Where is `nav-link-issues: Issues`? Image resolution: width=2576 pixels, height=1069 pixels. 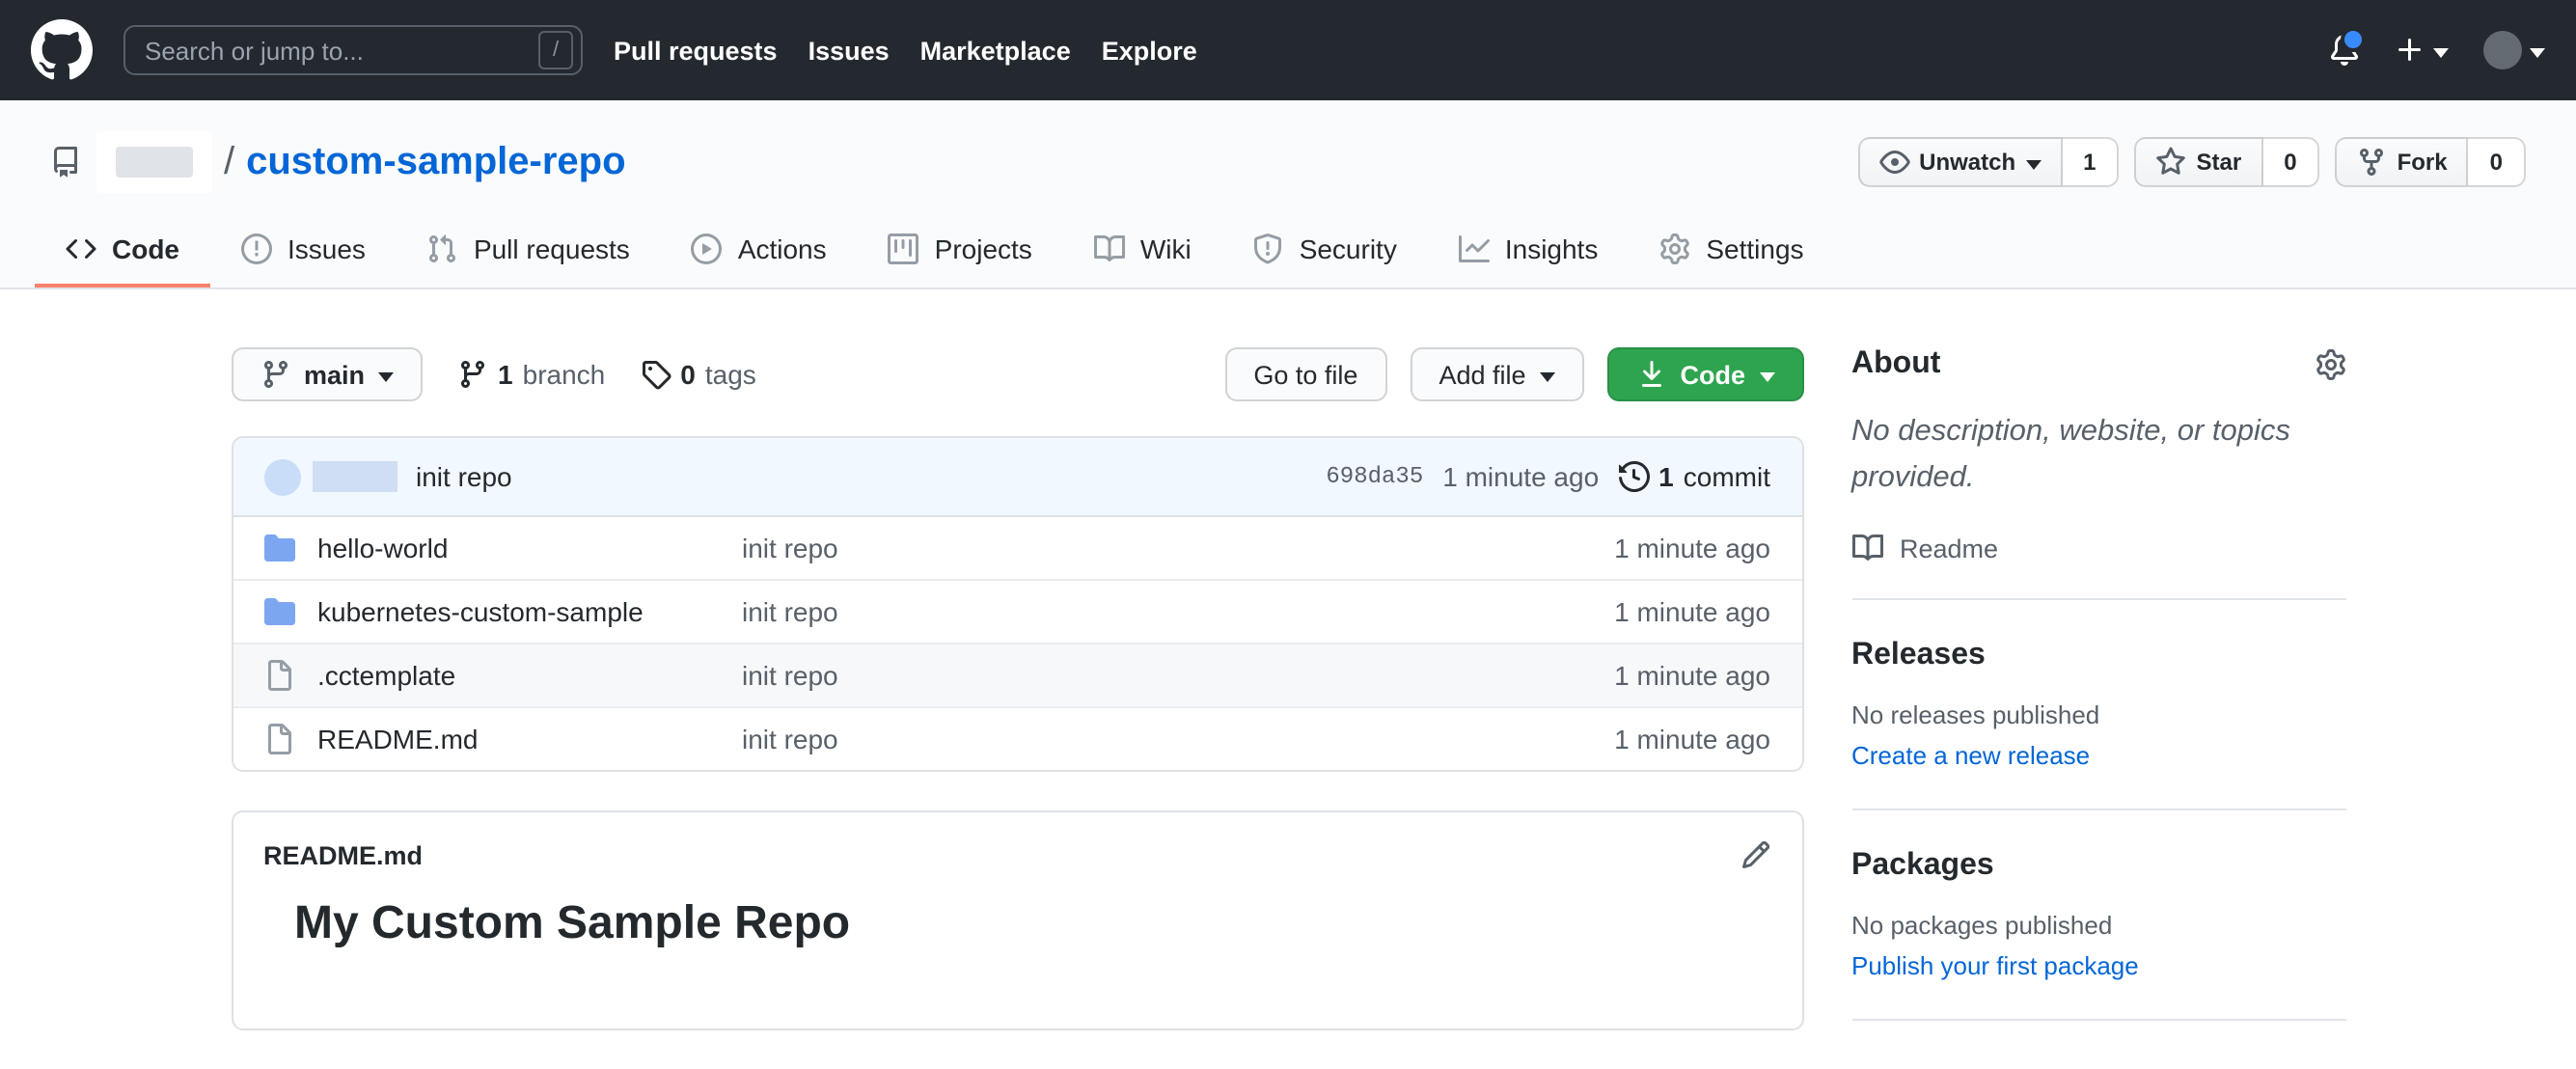
nav-link-issues: Issues is located at coordinates (849, 50).